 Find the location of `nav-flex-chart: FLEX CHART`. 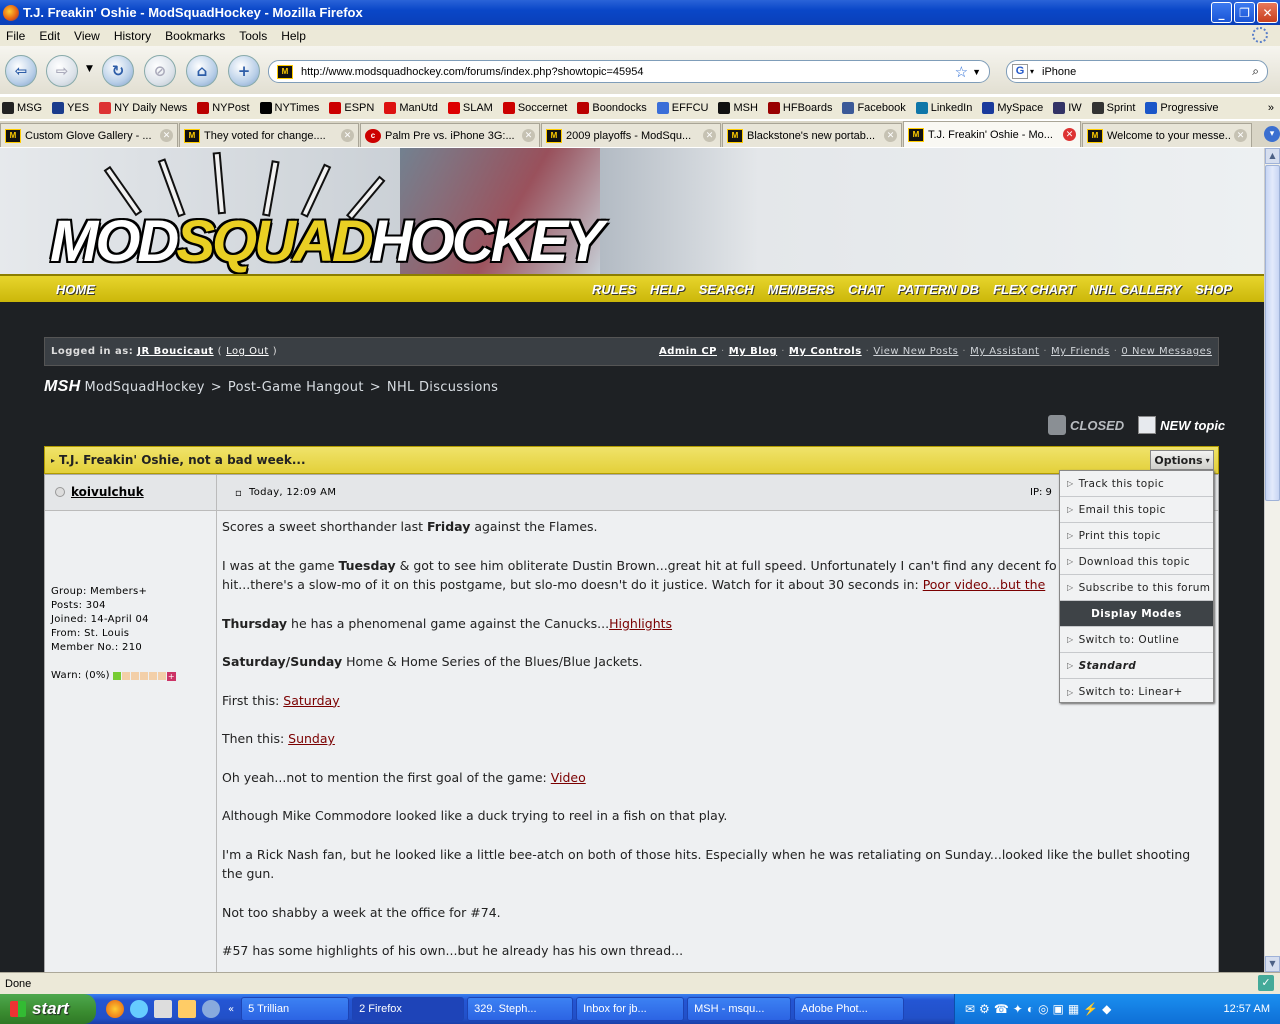

nav-flex-chart: FLEX CHART is located at coordinates (1034, 289).